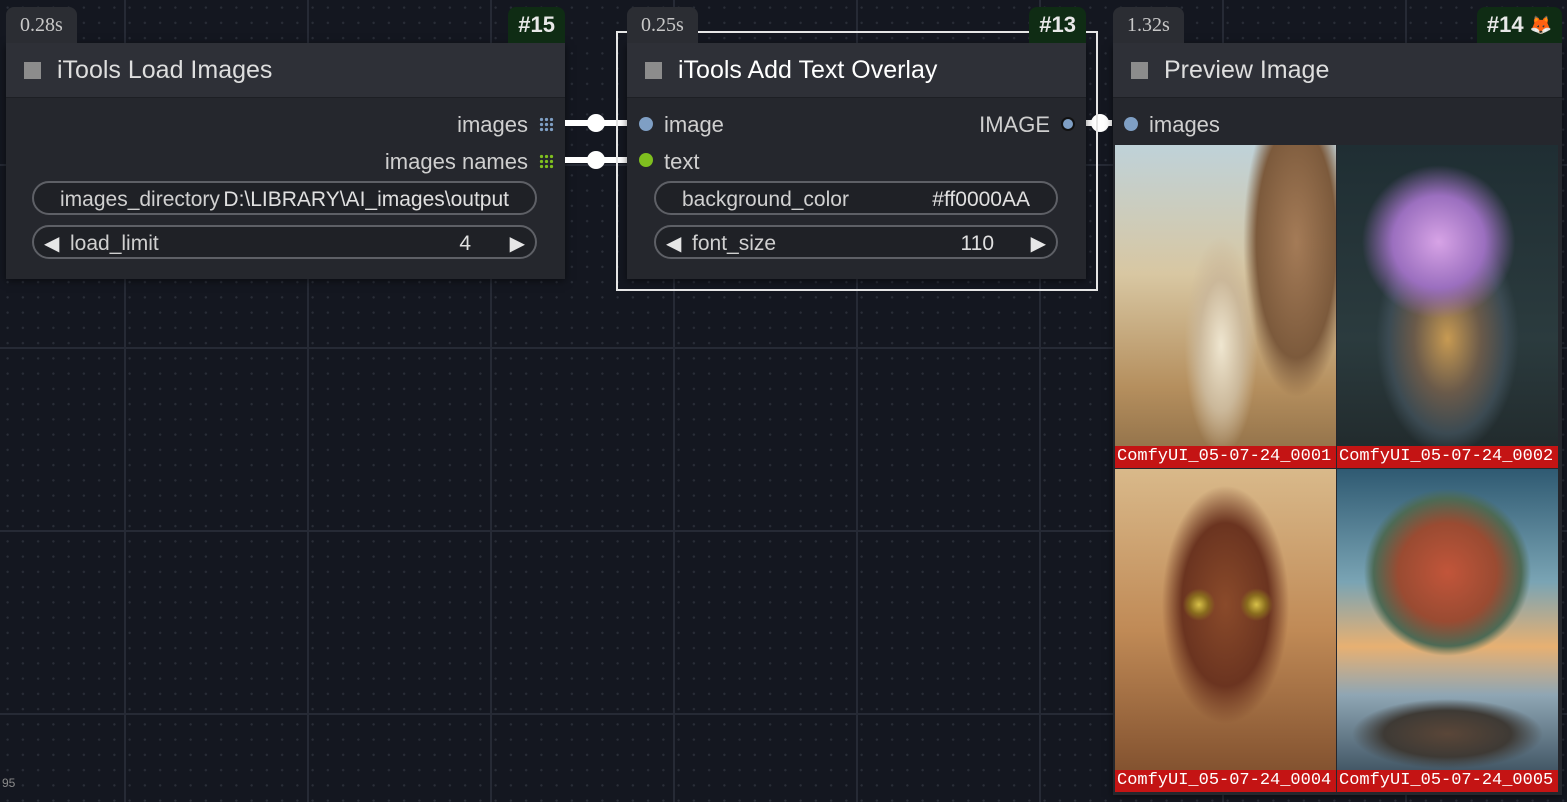 Image resolution: width=1567 pixels, height=802 pixels. Describe the element at coordinates (646, 160) in the screenshot. I see `input-socket-text` at that location.